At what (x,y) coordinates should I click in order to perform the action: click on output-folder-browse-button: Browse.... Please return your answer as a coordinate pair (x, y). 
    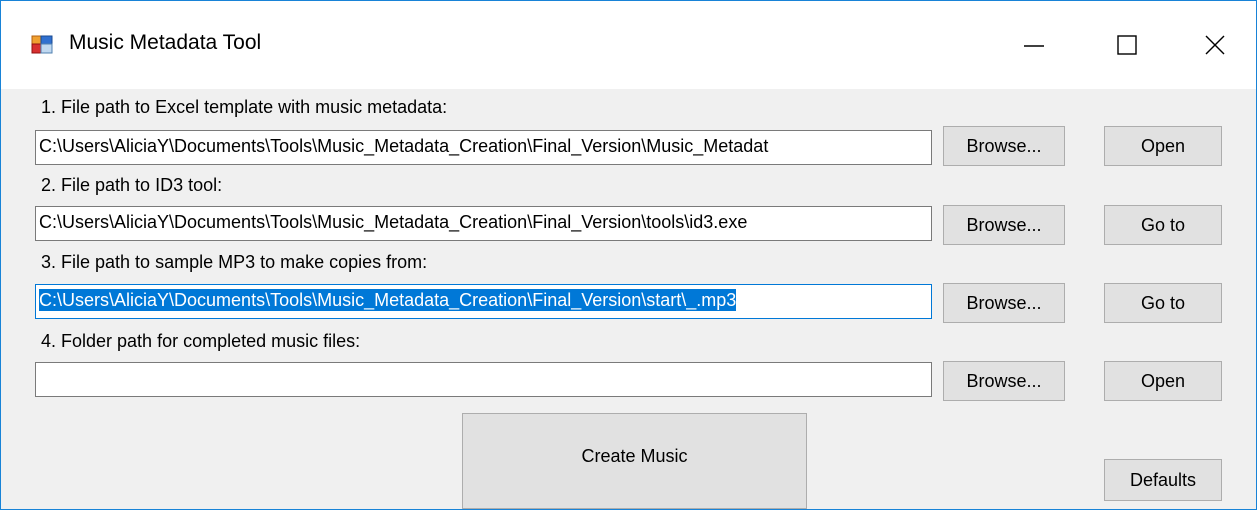
    Looking at the image, I should click on (1004, 381).